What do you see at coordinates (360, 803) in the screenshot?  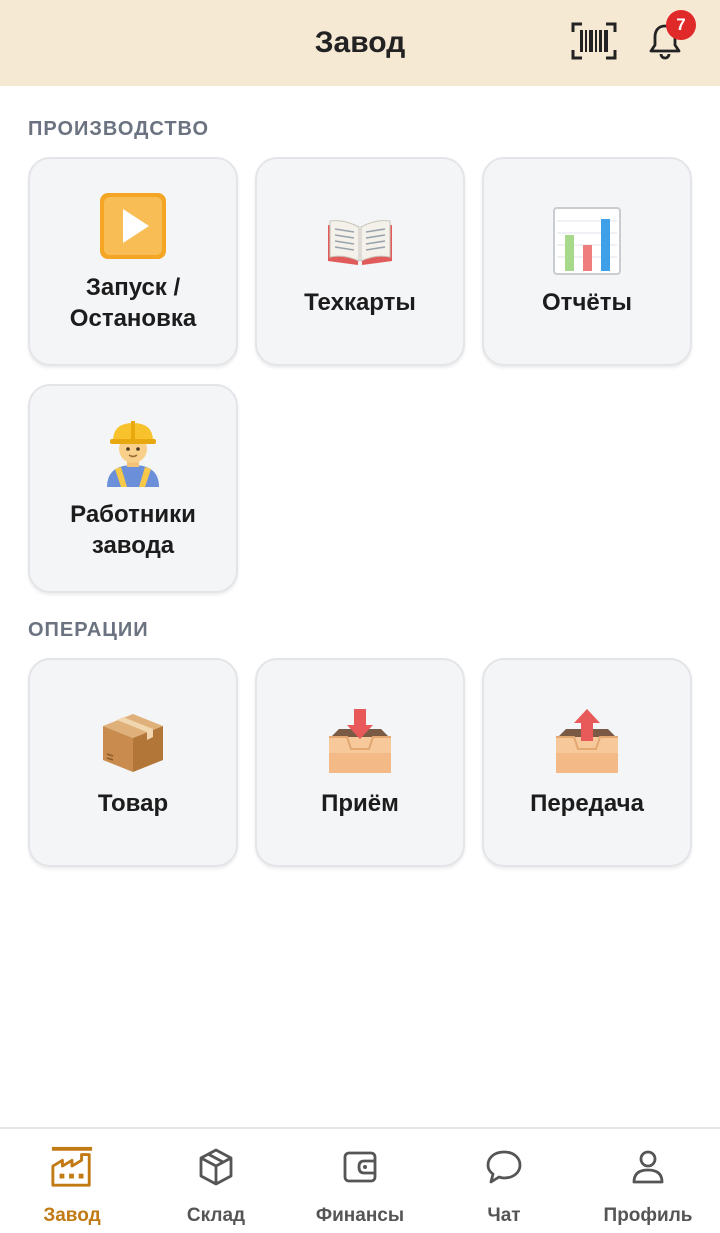 I see `tile-label: Приём` at bounding box center [360, 803].